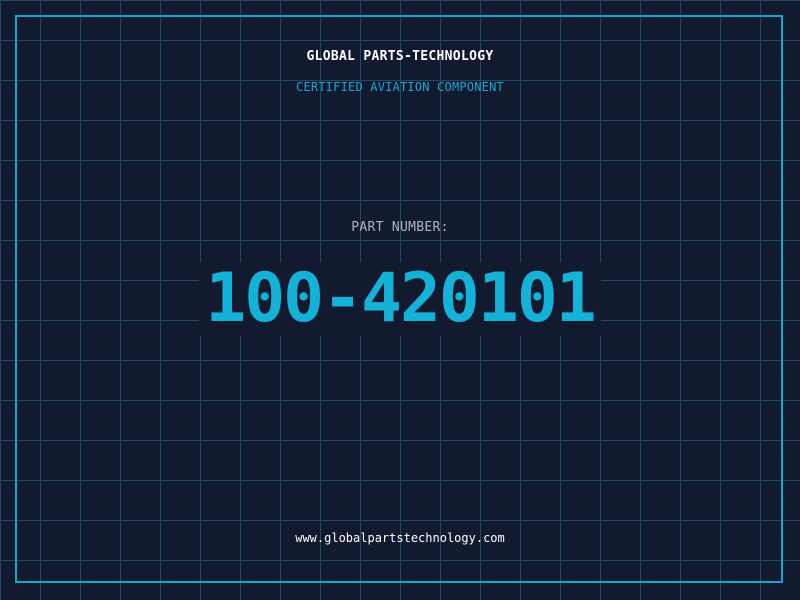  I want to click on website-link: www.globalpartstechnology.com, so click(400, 538).